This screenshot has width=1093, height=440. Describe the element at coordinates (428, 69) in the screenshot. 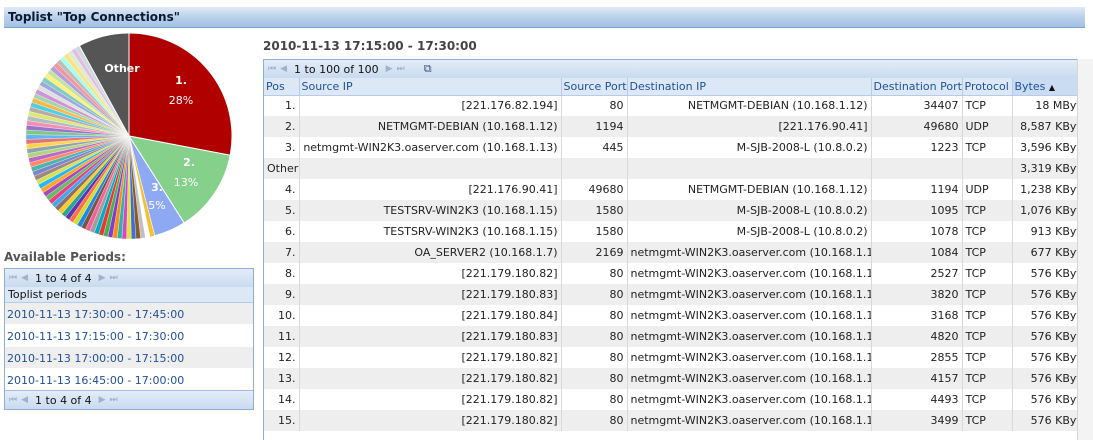

I see `detach-window-icon: ⧉` at that location.